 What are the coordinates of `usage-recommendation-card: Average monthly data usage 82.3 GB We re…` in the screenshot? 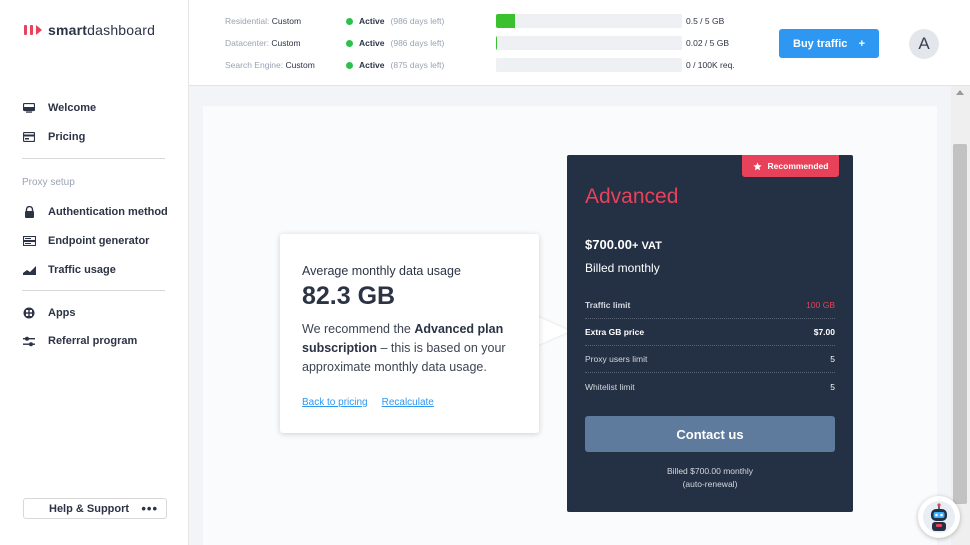 It's located at (409, 333).